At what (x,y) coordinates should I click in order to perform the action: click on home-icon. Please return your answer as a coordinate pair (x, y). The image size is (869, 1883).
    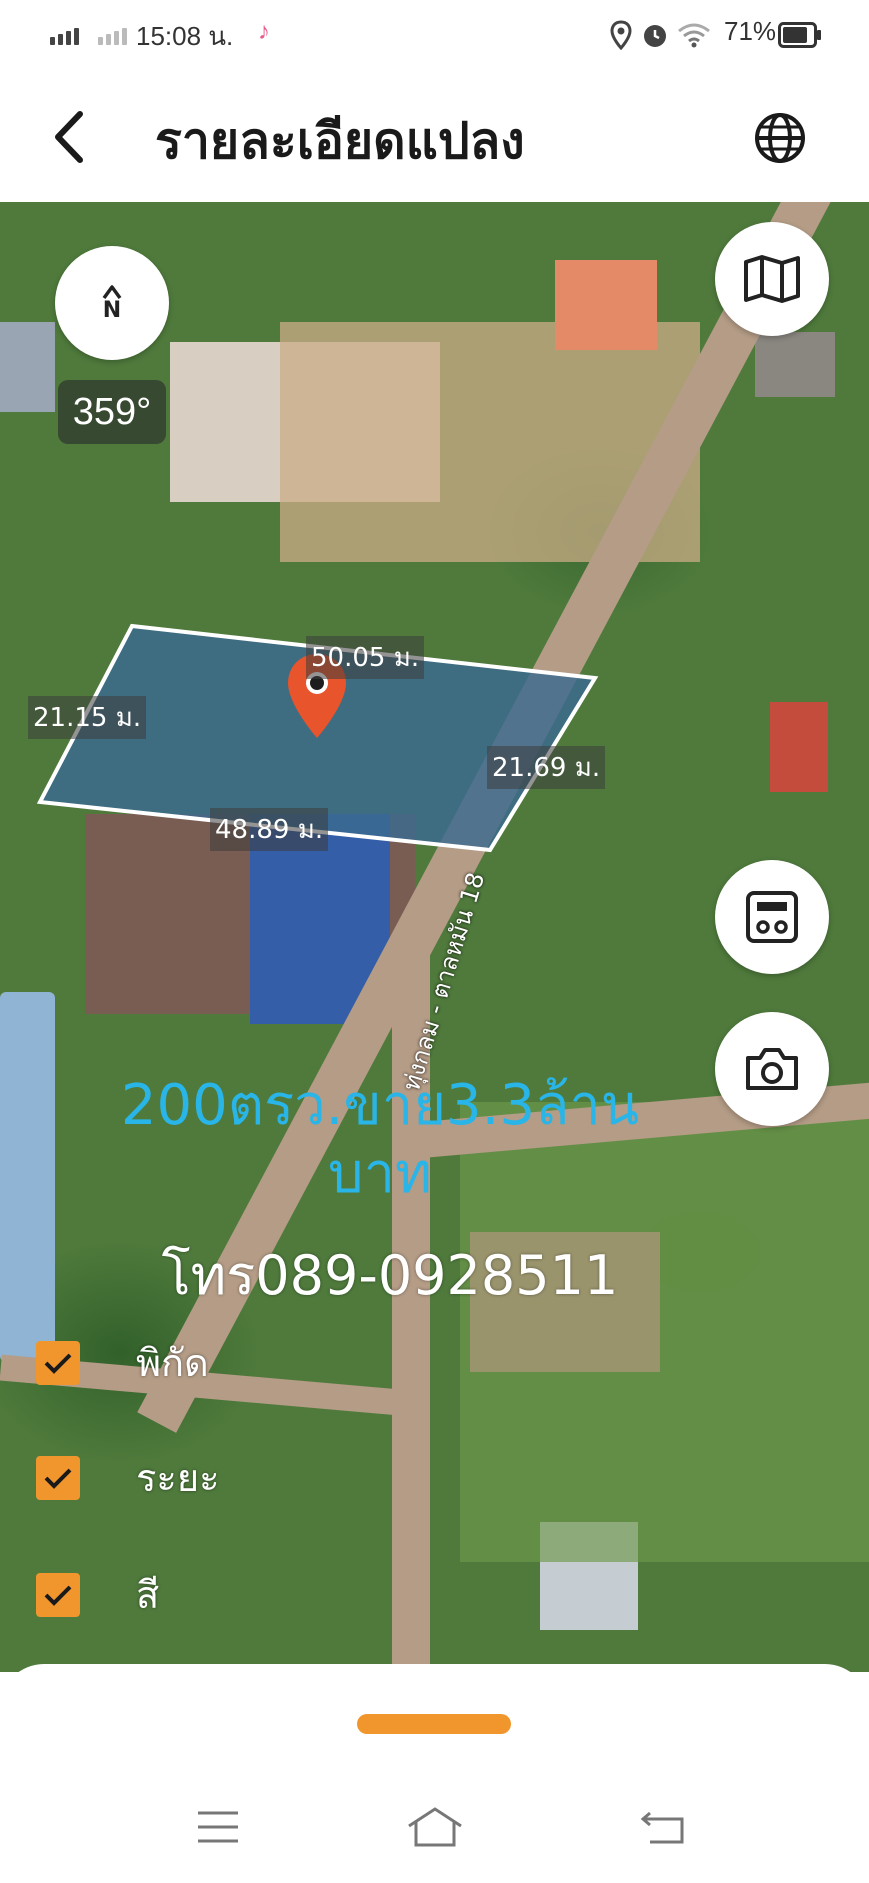
    Looking at the image, I should click on (435, 1827).